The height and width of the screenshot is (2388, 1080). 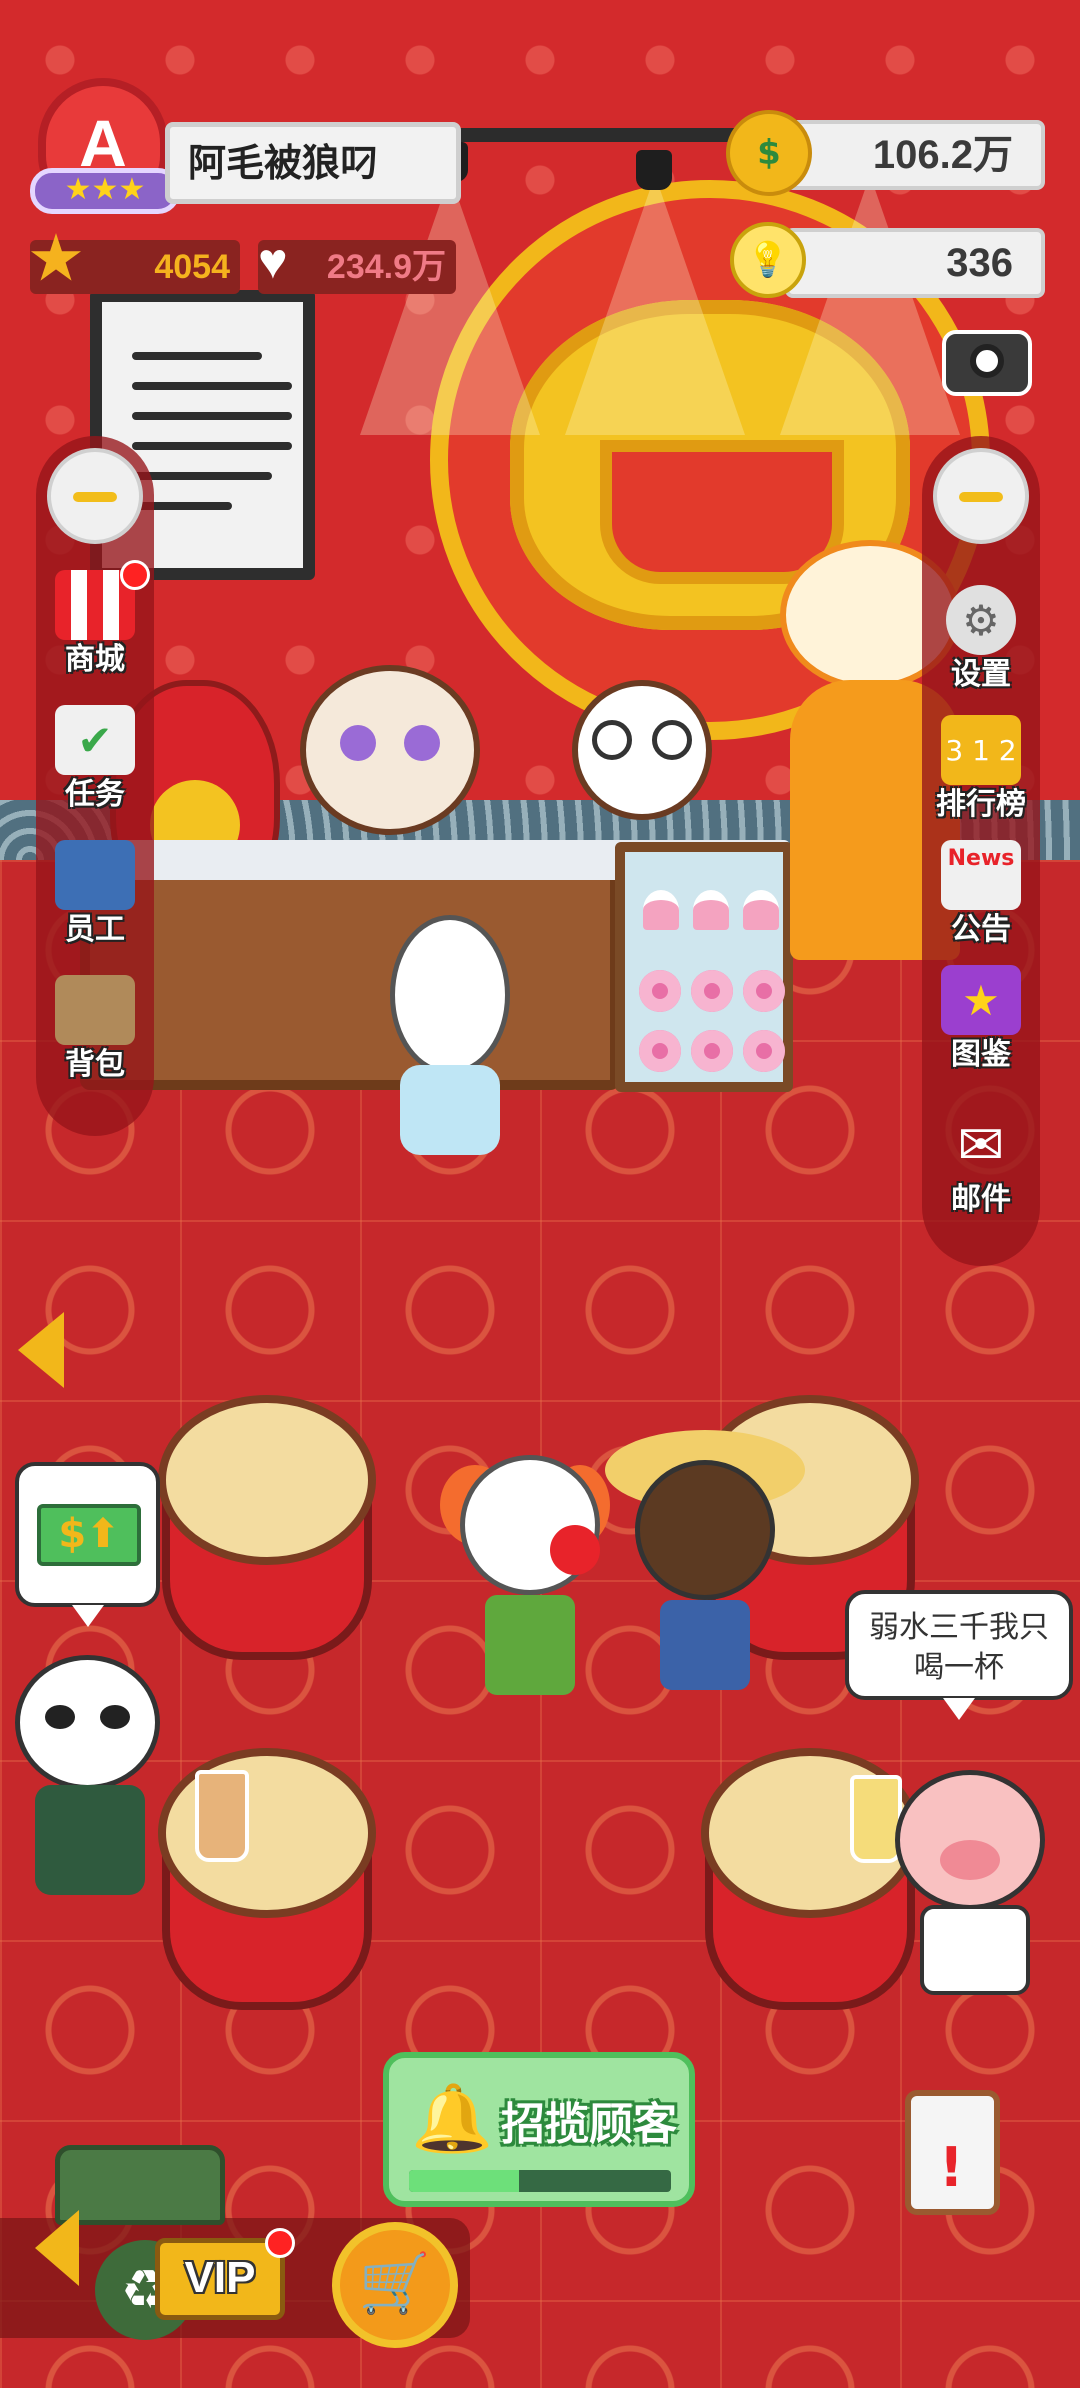 I want to click on vip-notification-badge, so click(x=280, y=2243).